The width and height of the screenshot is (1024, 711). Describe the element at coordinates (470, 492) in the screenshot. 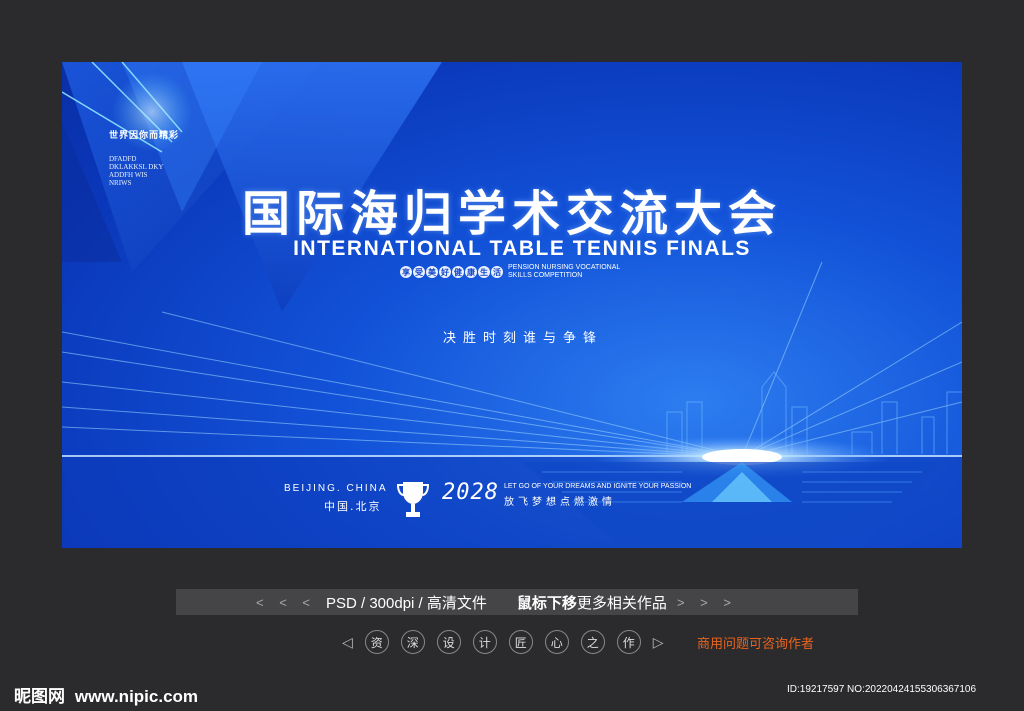

I see `year-text: 2028` at that location.